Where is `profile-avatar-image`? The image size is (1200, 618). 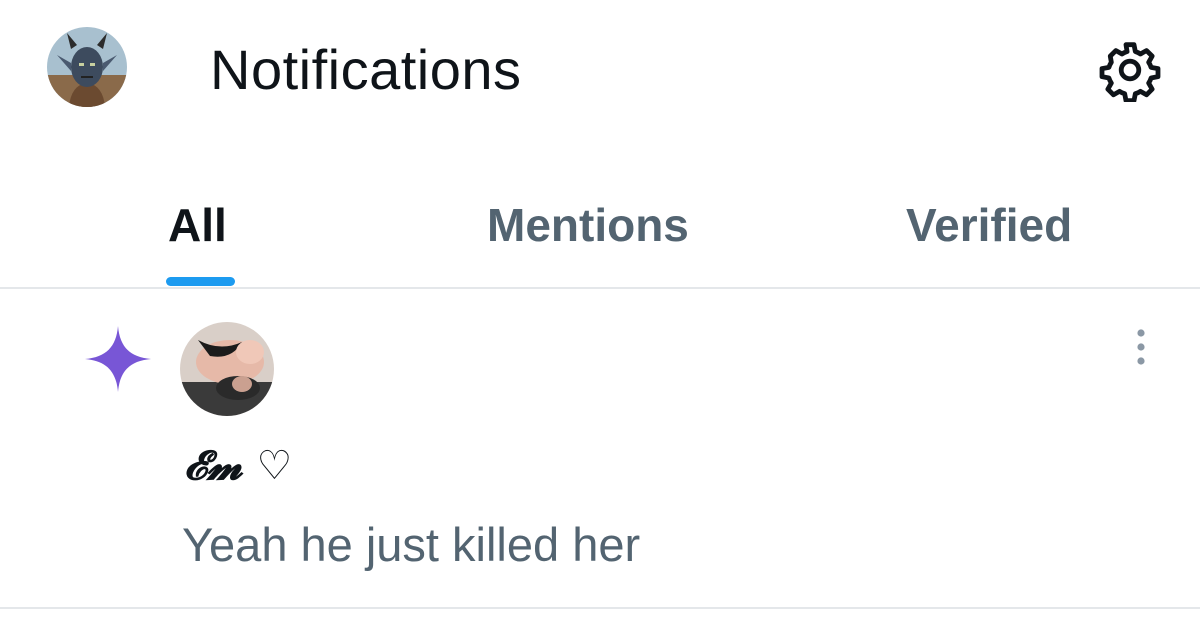
profile-avatar-image is located at coordinates (87, 67).